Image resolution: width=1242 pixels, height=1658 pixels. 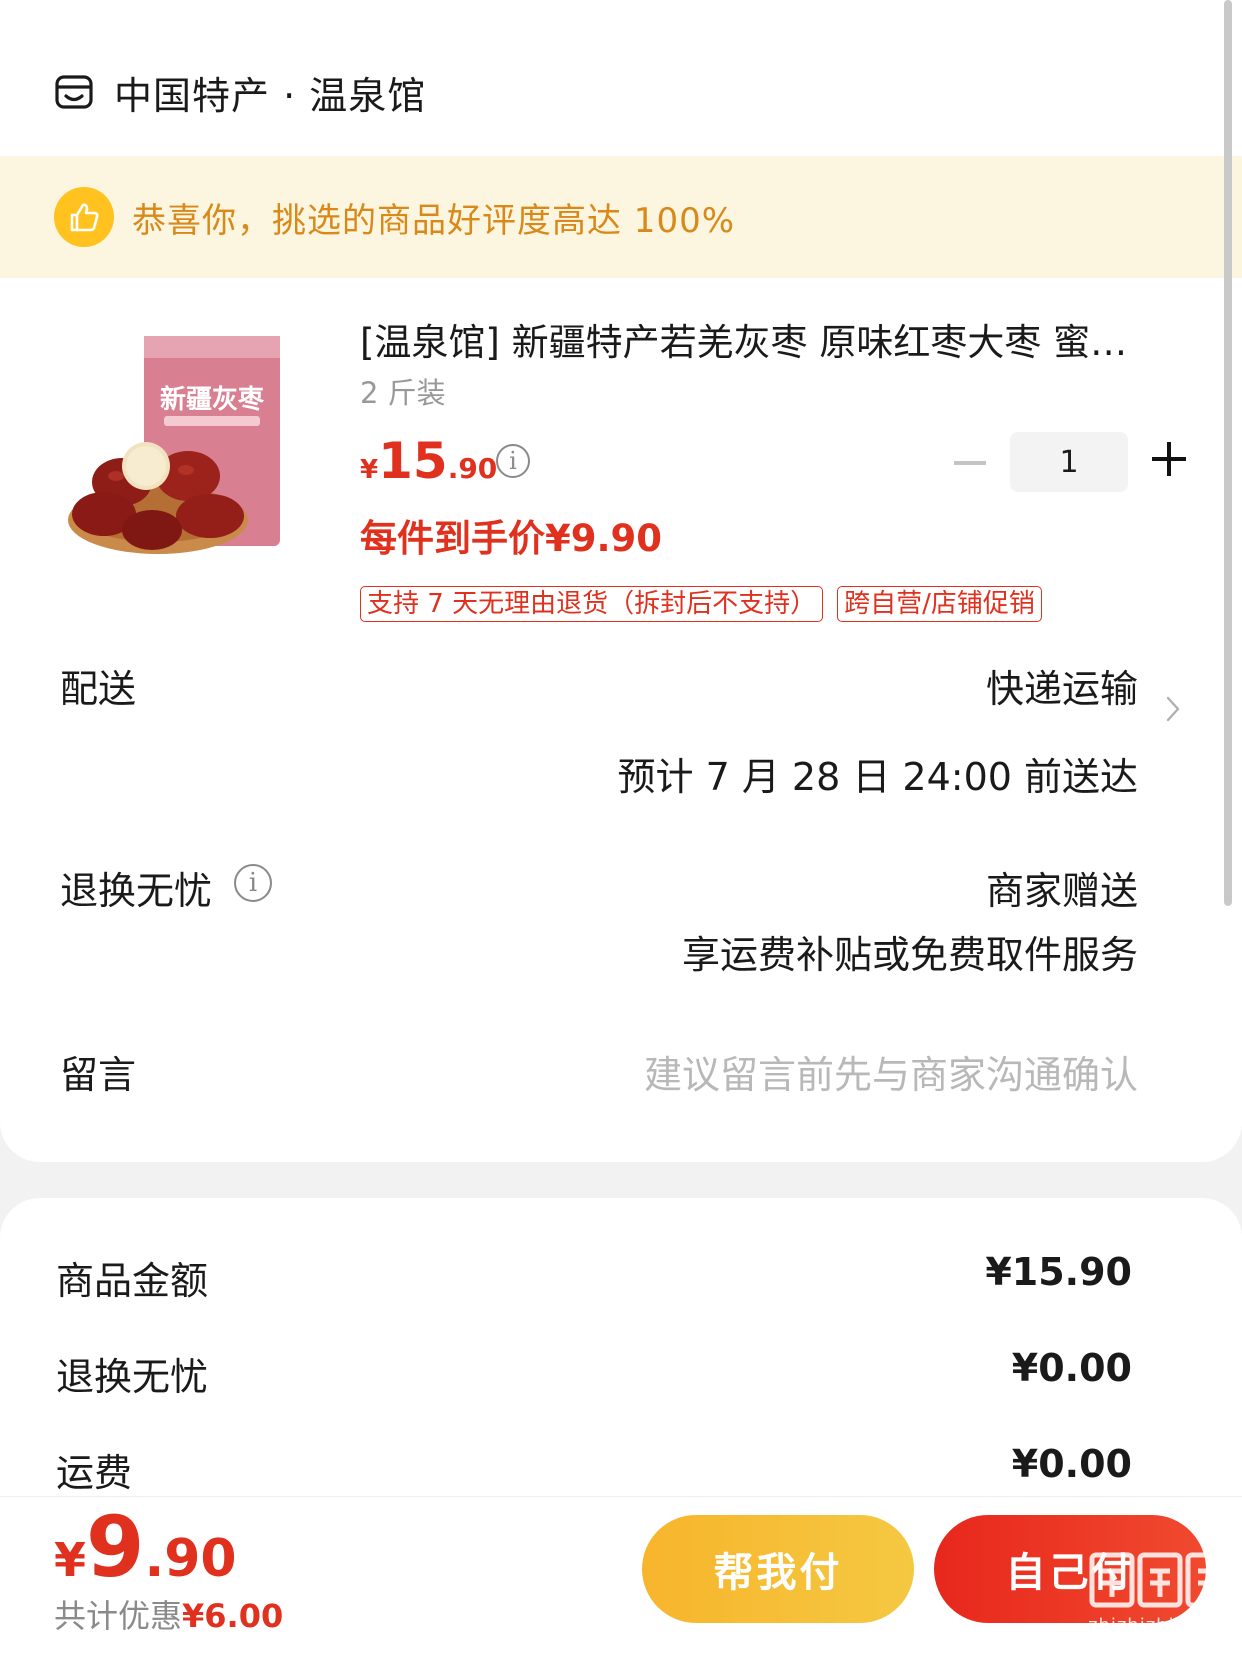 I want to click on message-label: 留言, so click(x=98, y=1075).